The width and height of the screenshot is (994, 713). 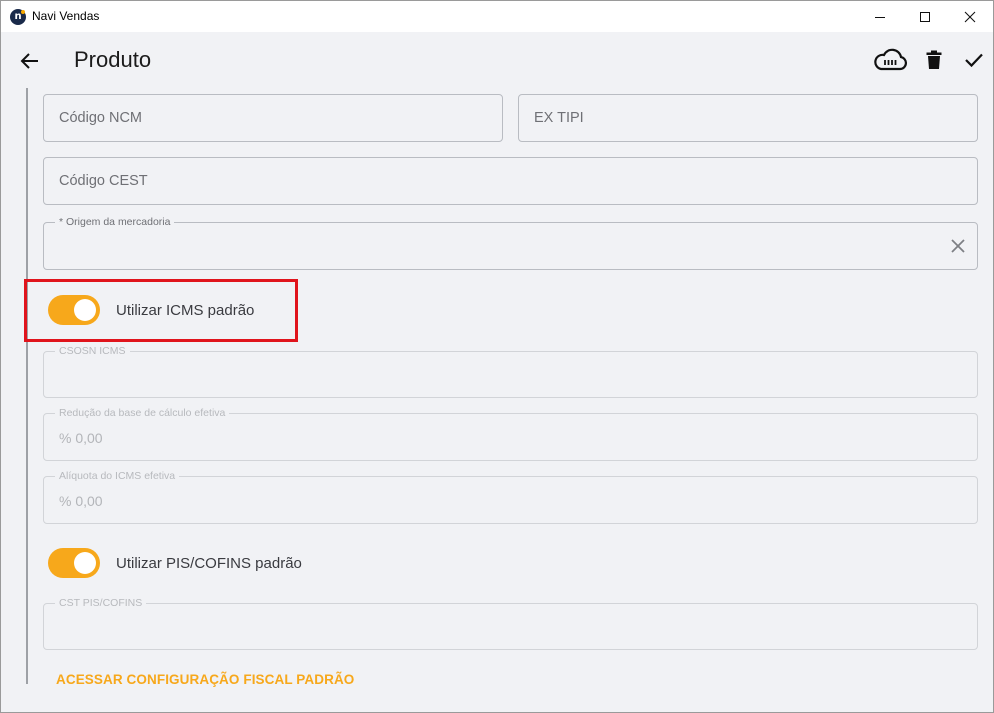 I want to click on maximize-button, so click(x=925, y=16).